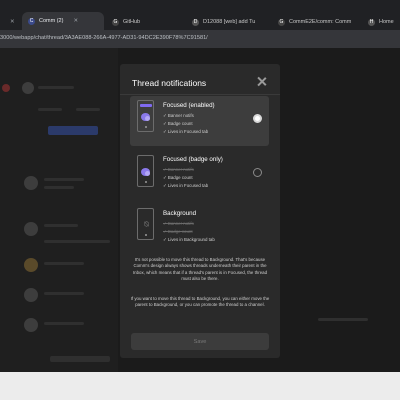  I want to click on focused-phone-icon, so click(145, 116).